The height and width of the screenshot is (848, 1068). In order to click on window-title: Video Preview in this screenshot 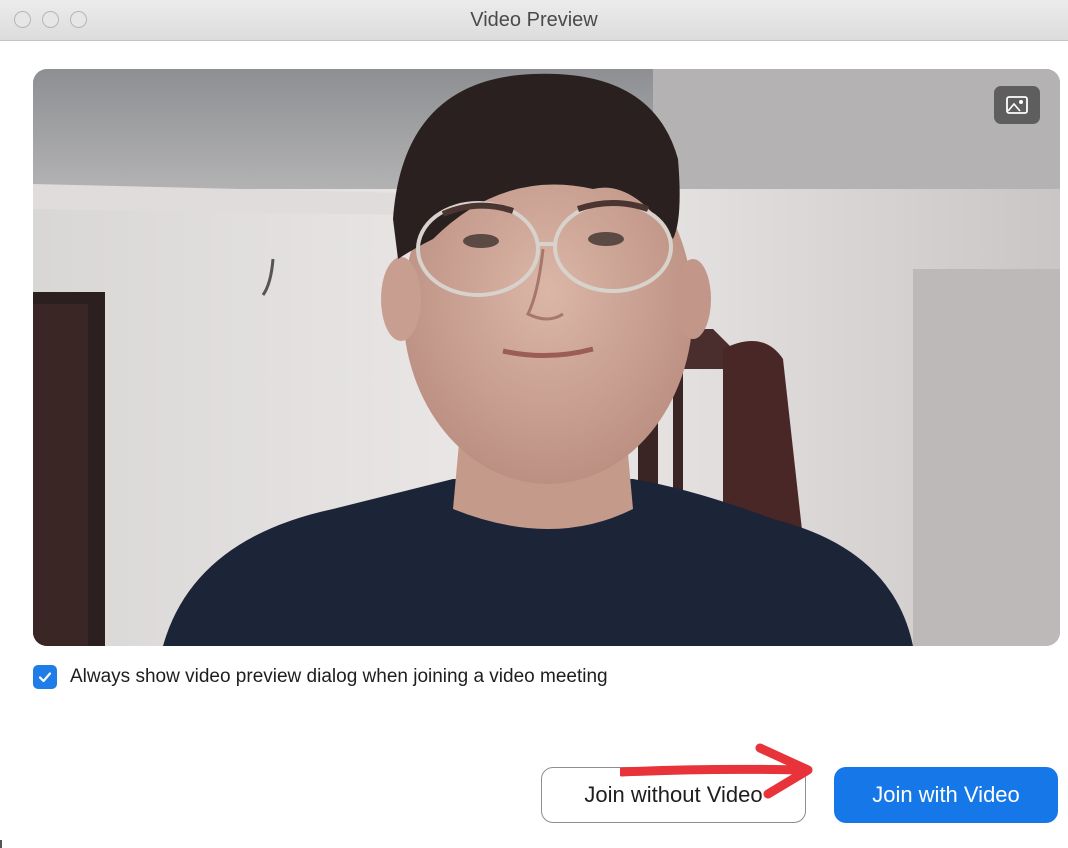, I will do `click(534, 20)`.